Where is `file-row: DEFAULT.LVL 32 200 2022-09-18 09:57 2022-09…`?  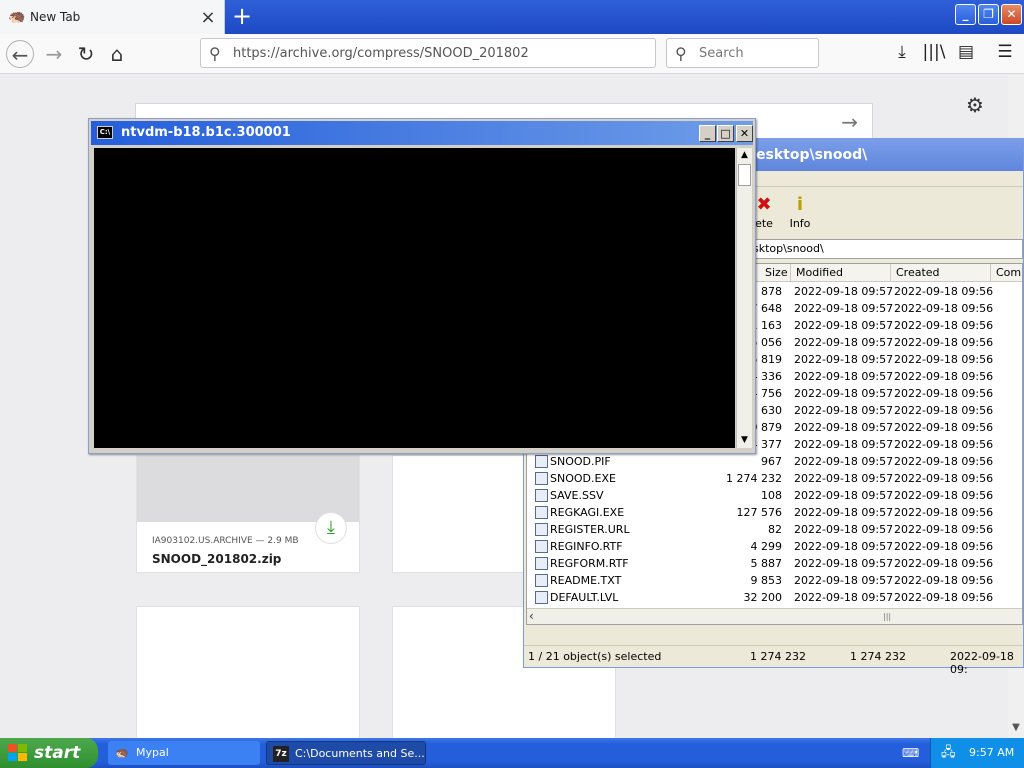 file-row: DEFAULT.LVL 32 200 2022-09-18 09:57 2022-09… is located at coordinates (774, 597).